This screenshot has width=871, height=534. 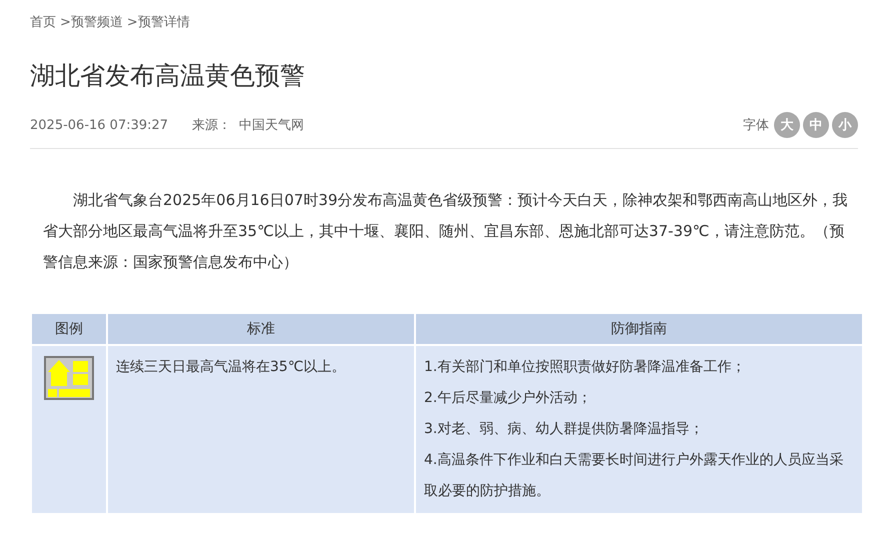 I want to click on article-body: 湖北省气象台2025年06月16日07时39分发布高温黄色省级预警：预计今天白天，除神农架和鄂西南高山地区外，我省大部分地区最高气温将升至35℃以上，其中十堰、襄阳、随州、宜昌东部、恩施北部可达37-39℃，请注意防范。（预警信息来源：国家预警信息发布中心）, so click(x=445, y=231).